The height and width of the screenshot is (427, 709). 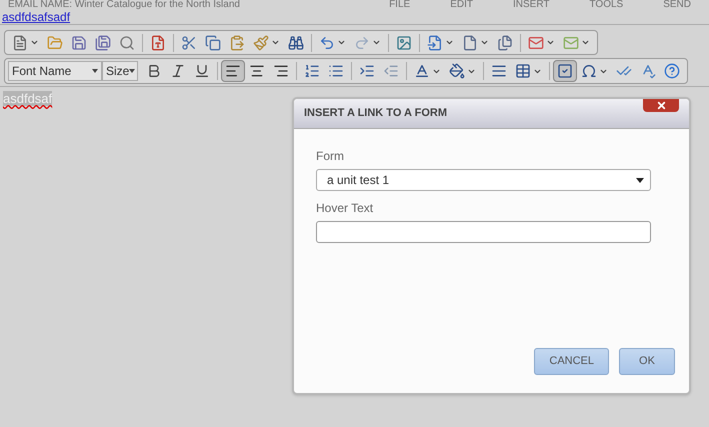 I want to click on paragraph-icon, so click(x=499, y=71).